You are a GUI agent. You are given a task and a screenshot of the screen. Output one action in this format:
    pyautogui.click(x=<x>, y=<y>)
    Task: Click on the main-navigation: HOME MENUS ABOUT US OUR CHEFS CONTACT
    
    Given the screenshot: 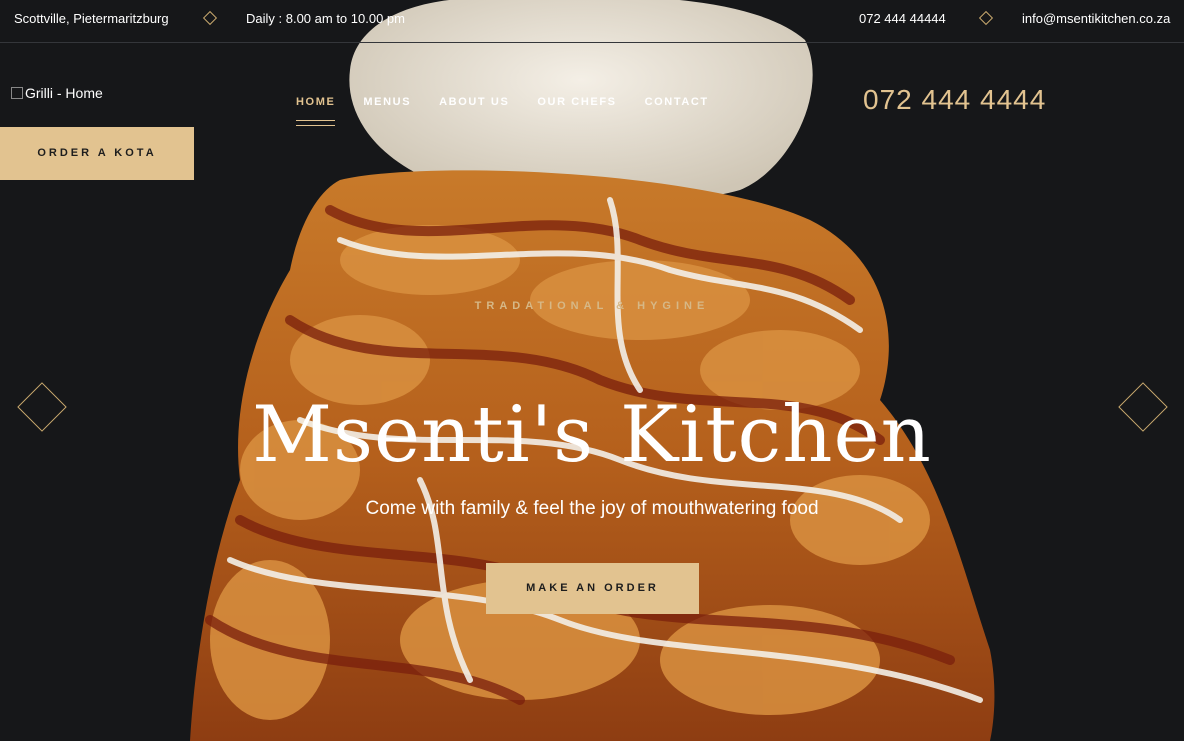 What is the action you would take?
    pyautogui.click(x=502, y=111)
    